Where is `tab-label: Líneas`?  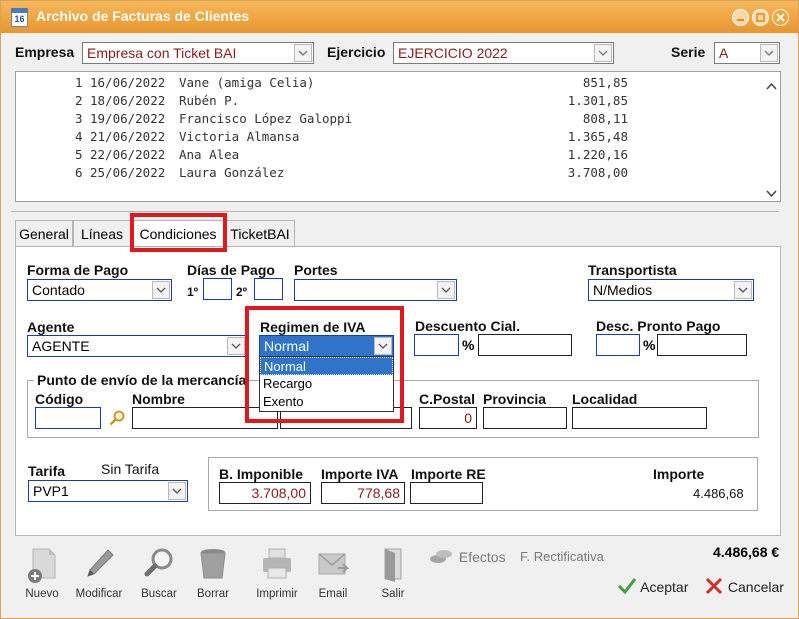
tab-label: Líneas is located at coordinates (102, 234).